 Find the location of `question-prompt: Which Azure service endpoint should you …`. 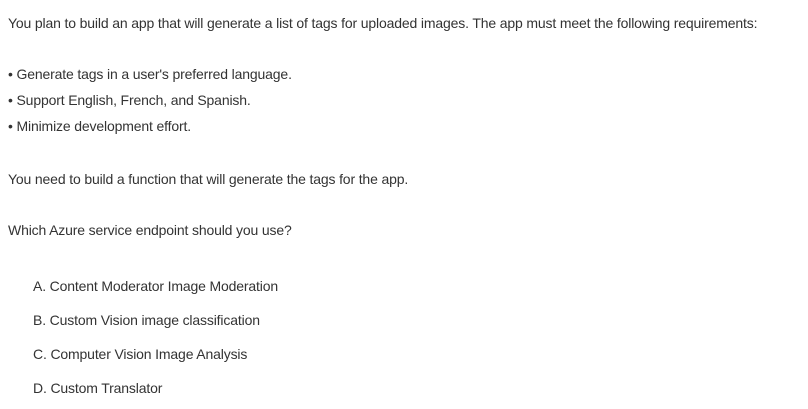

question-prompt: Which Azure service endpoint should you … is located at coordinates (150, 230).